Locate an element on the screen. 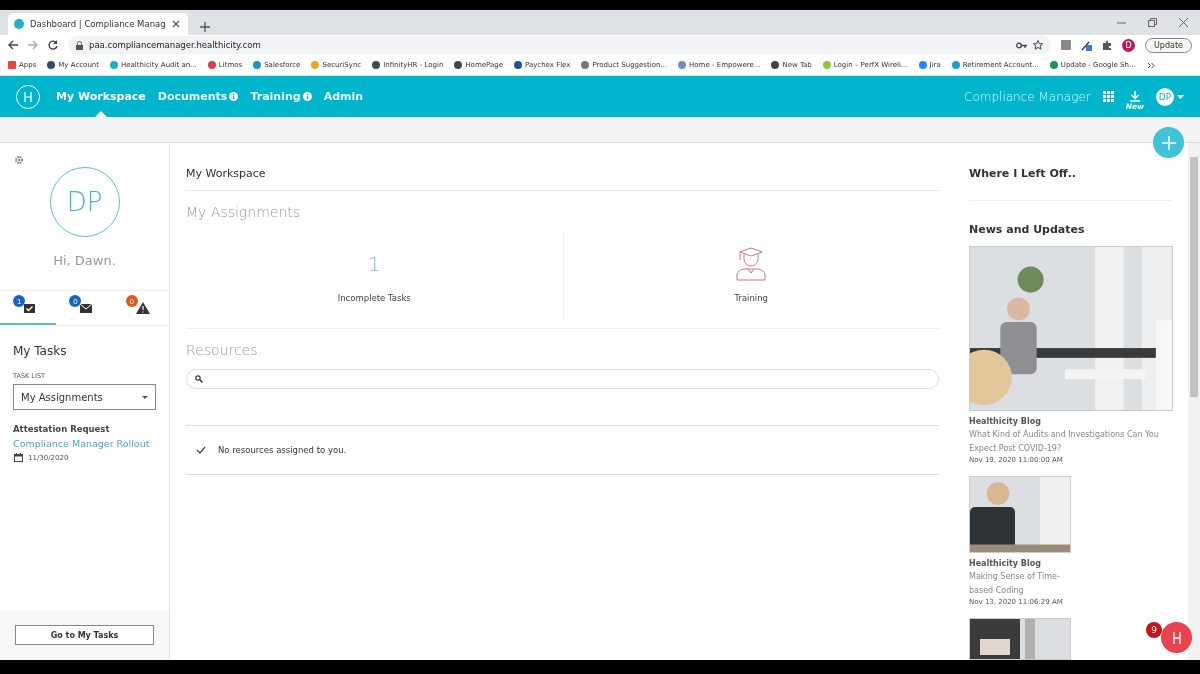 Image resolution: width=1200 pixels, height=674 pixels. profile-avatar: D is located at coordinates (1128, 45).